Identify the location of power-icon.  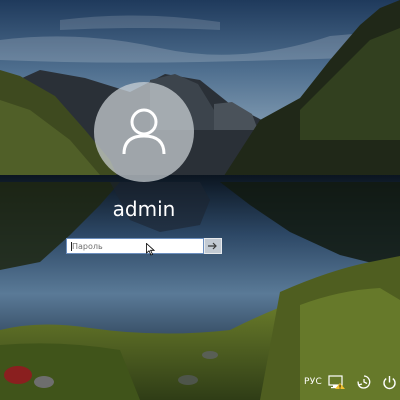
(389, 382).